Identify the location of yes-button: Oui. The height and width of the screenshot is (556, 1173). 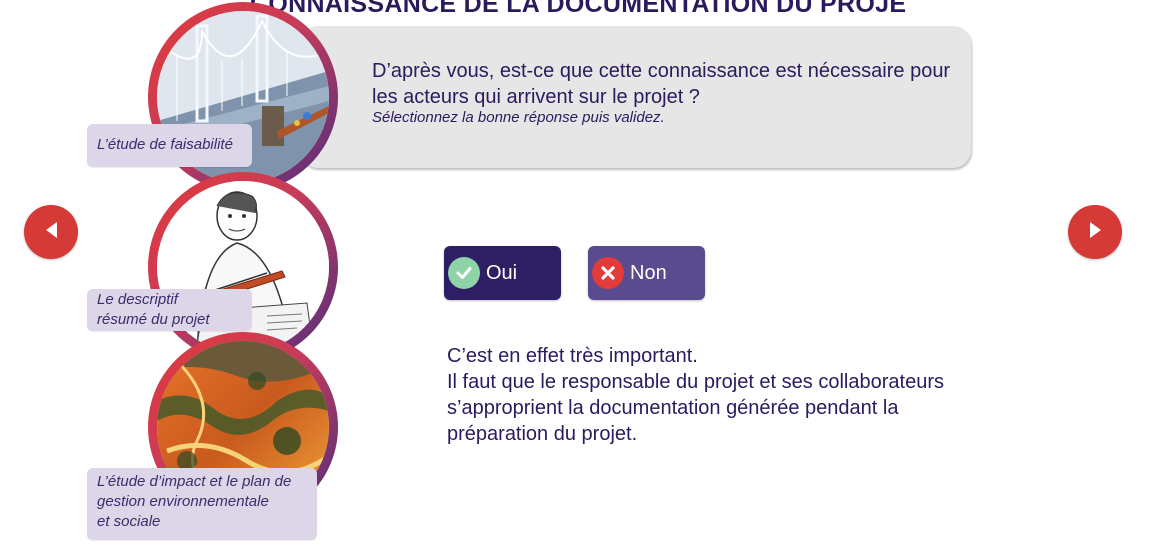
(502, 273).